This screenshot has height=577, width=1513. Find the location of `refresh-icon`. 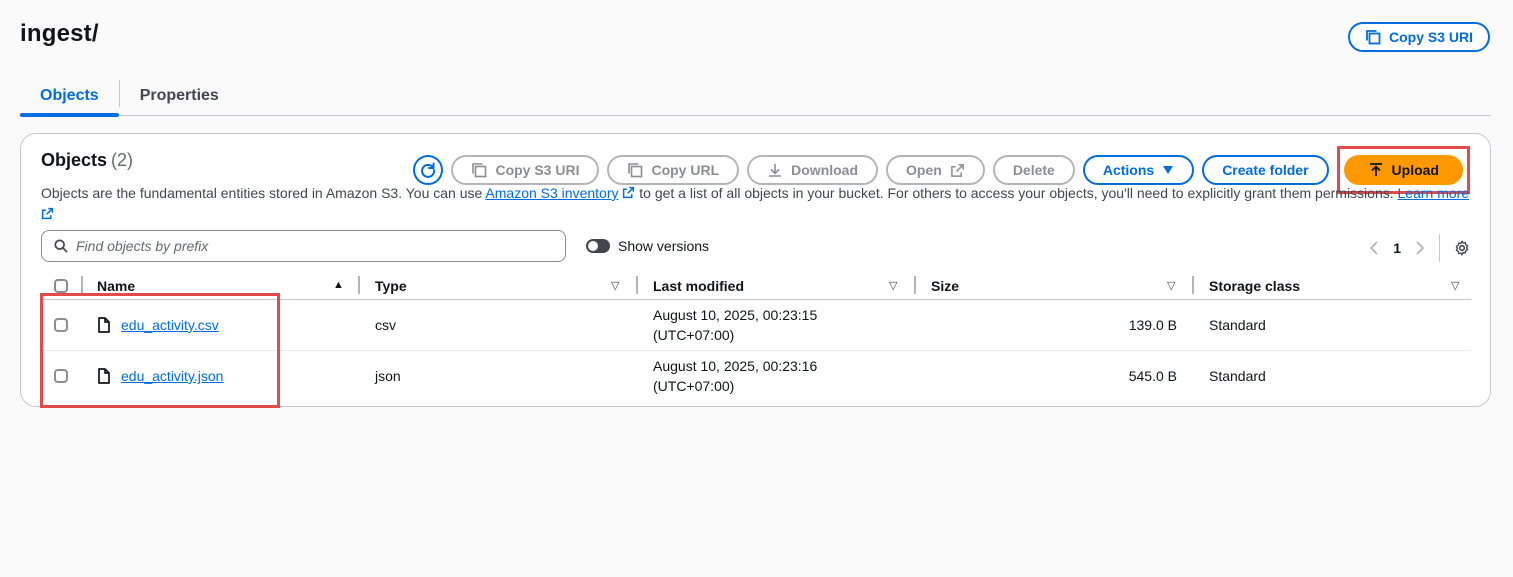

refresh-icon is located at coordinates (428, 170).